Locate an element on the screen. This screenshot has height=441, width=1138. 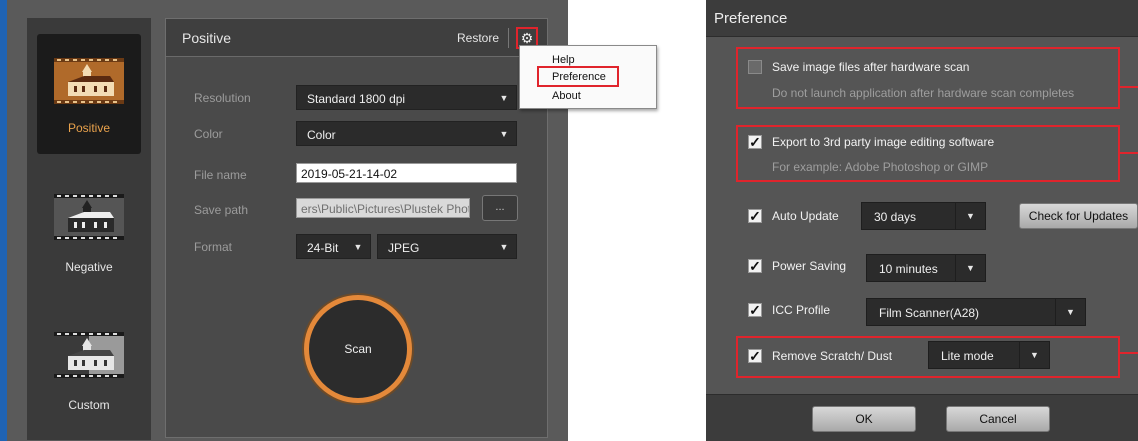
resolution-label: Resolution is located at coordinates (222, 98).